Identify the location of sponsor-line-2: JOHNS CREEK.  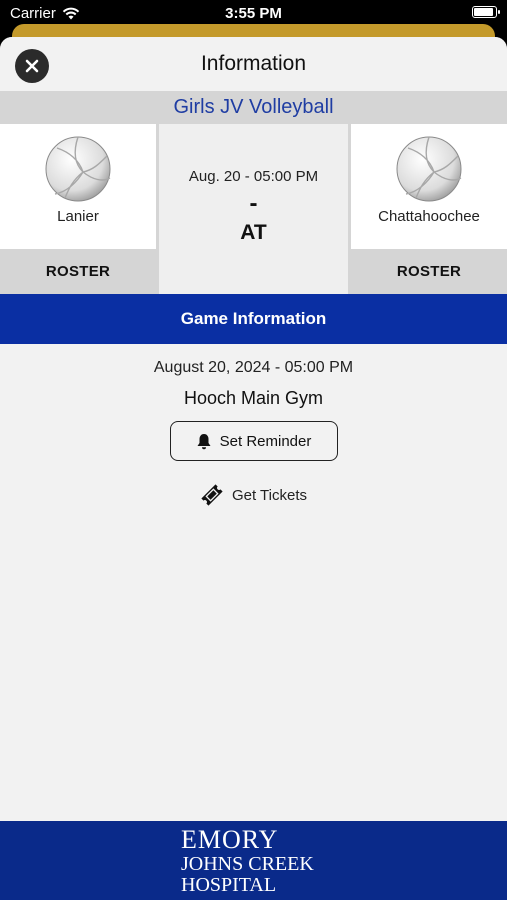
(247, 864).